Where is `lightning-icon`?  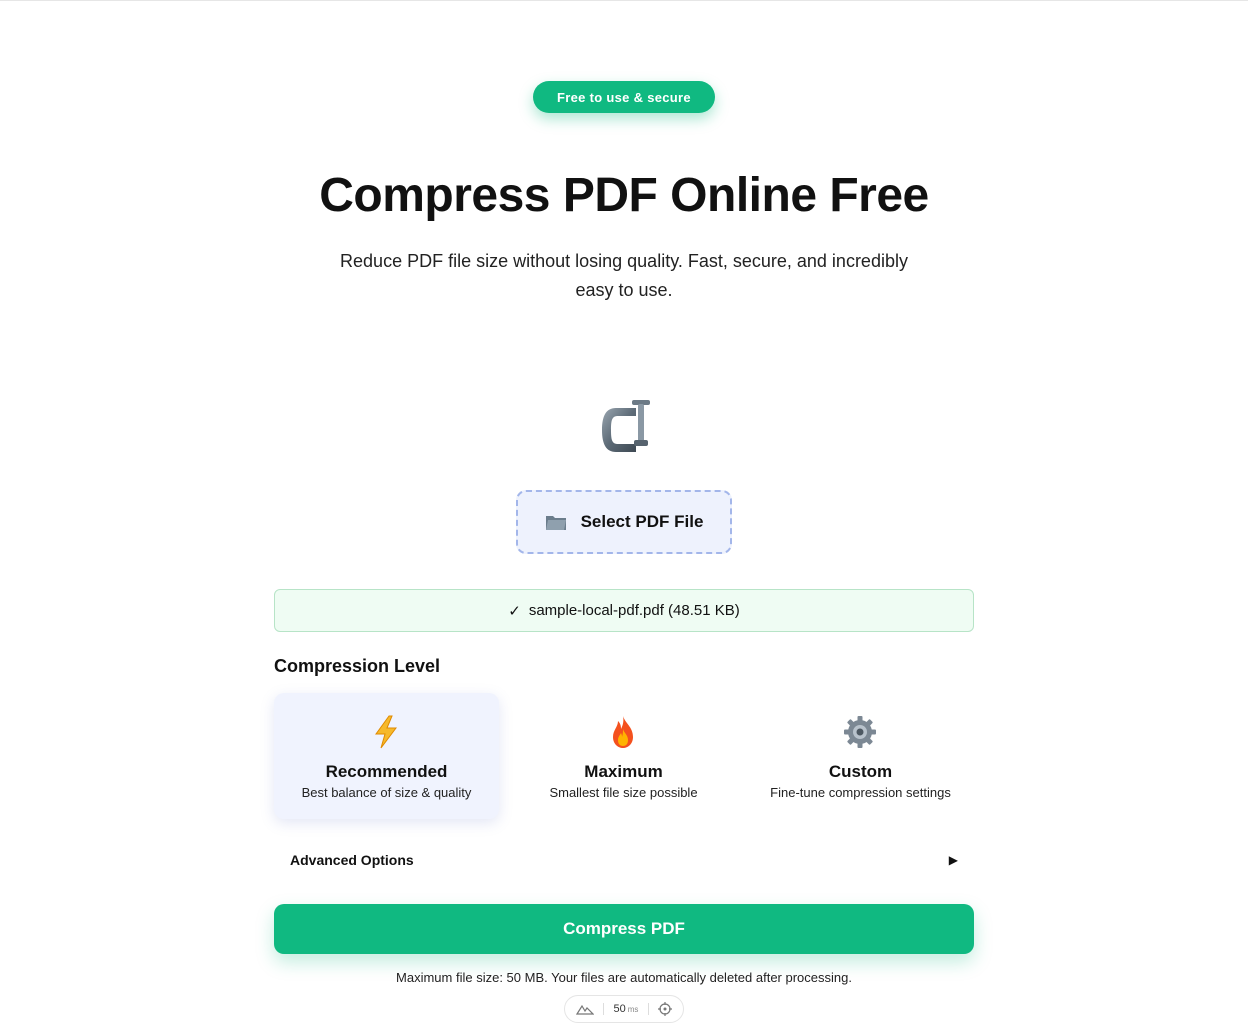
lightning-icon is located at coordinates (386, 732).